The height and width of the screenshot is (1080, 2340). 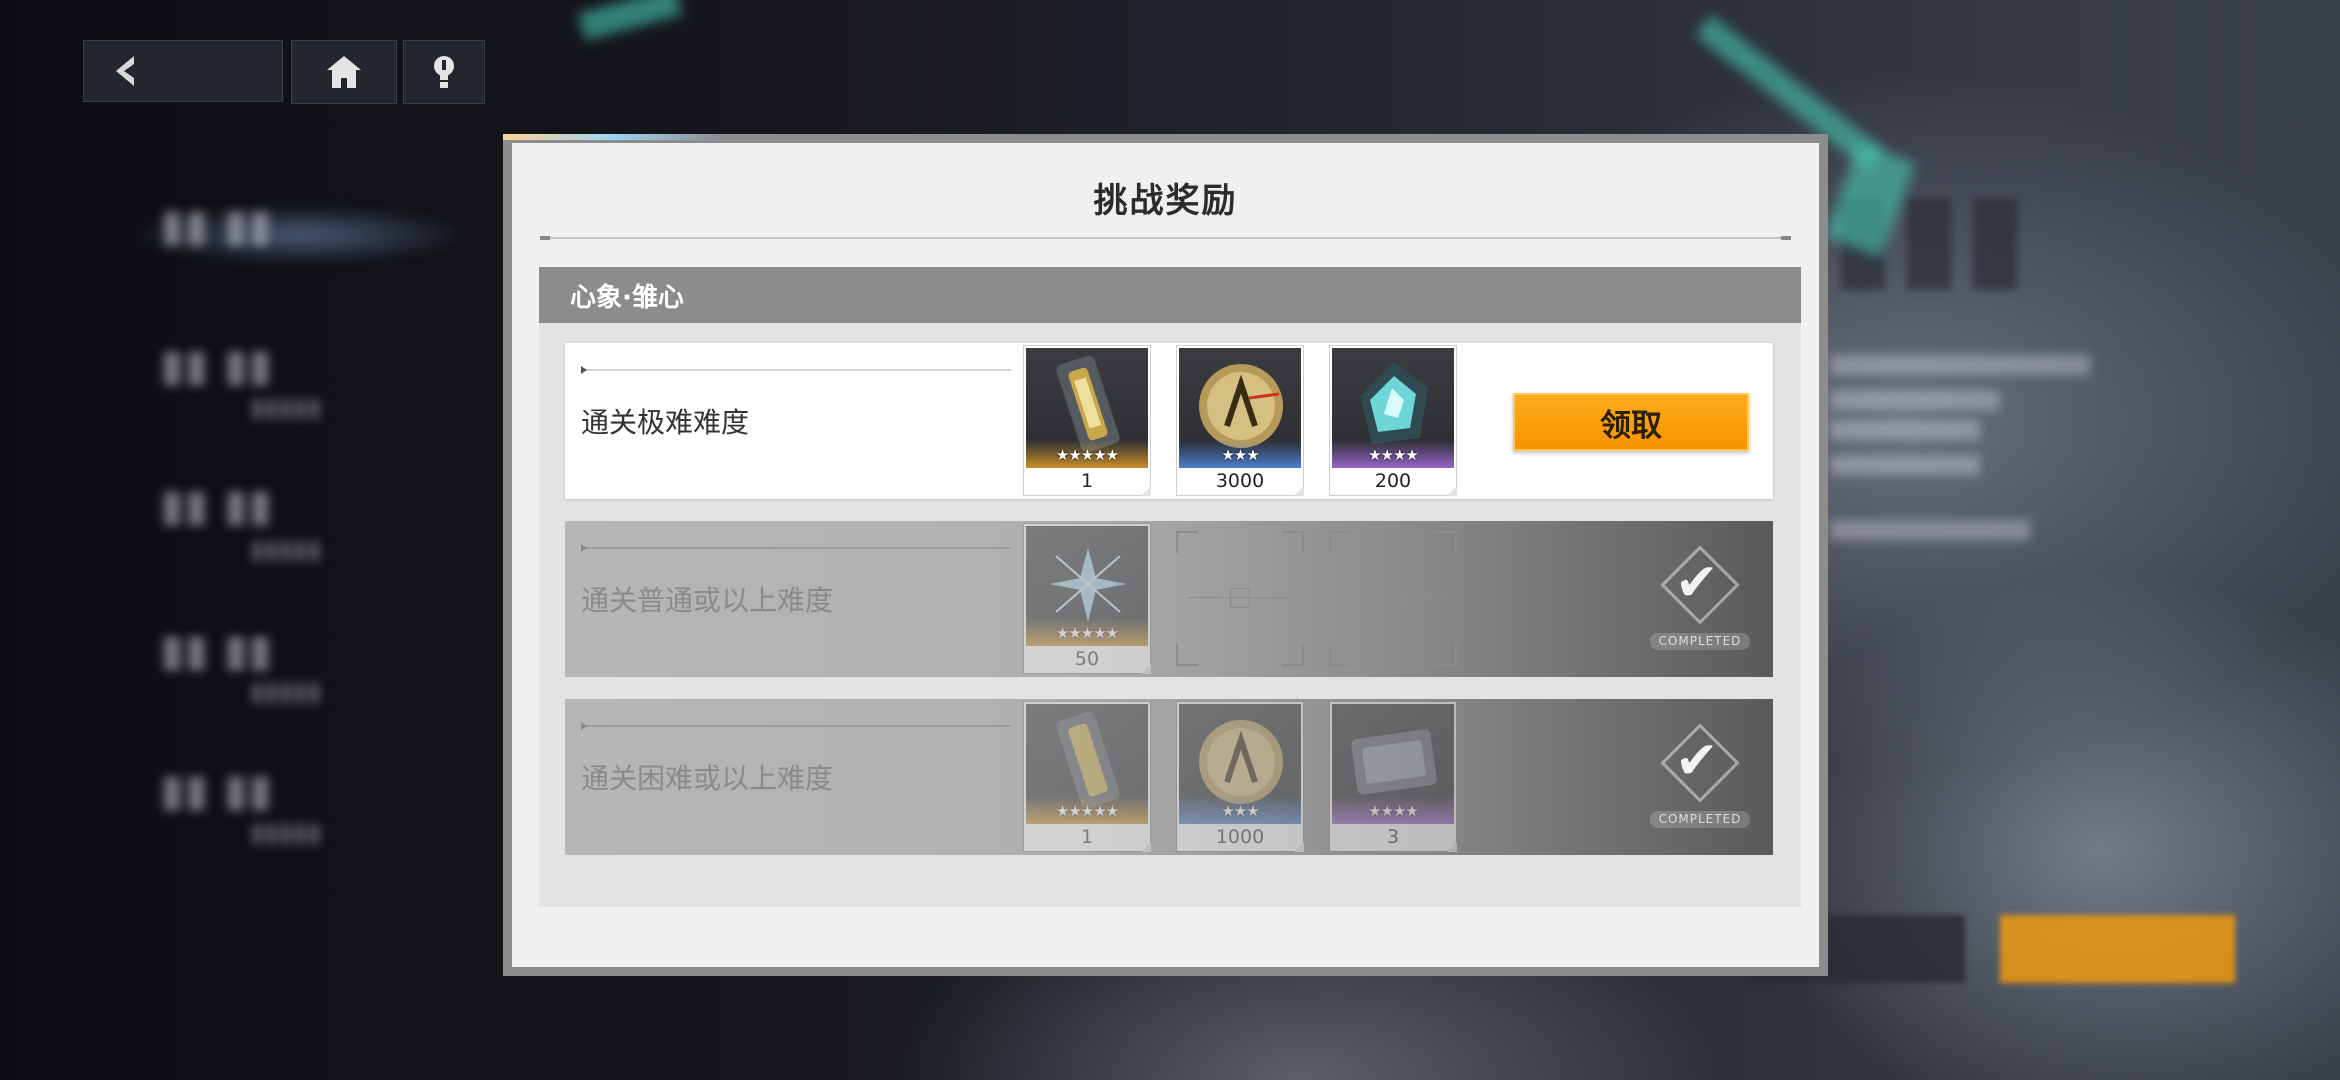 I want to click on crystal-item-icon: ★★★★, so click(x=1393, y=408).